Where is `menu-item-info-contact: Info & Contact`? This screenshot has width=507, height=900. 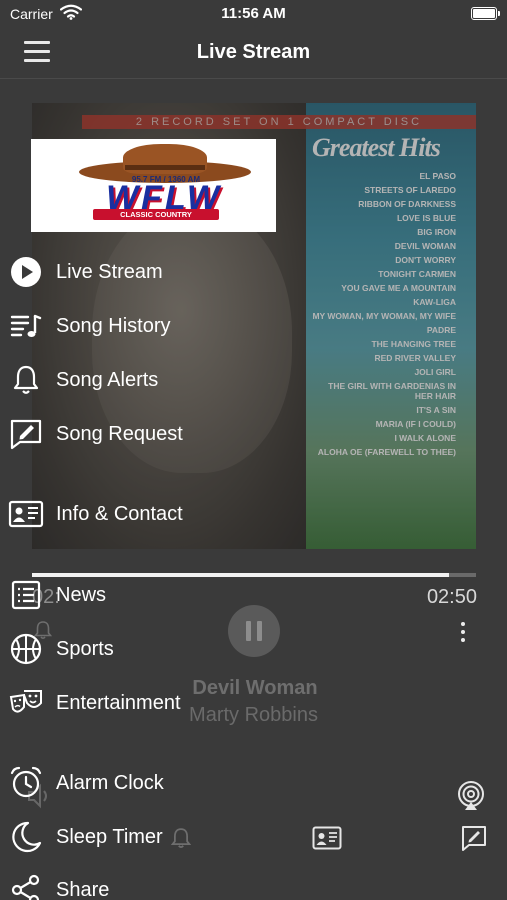 menu-item-info-contact: Info & Contact is located at coordinates (131, 514).